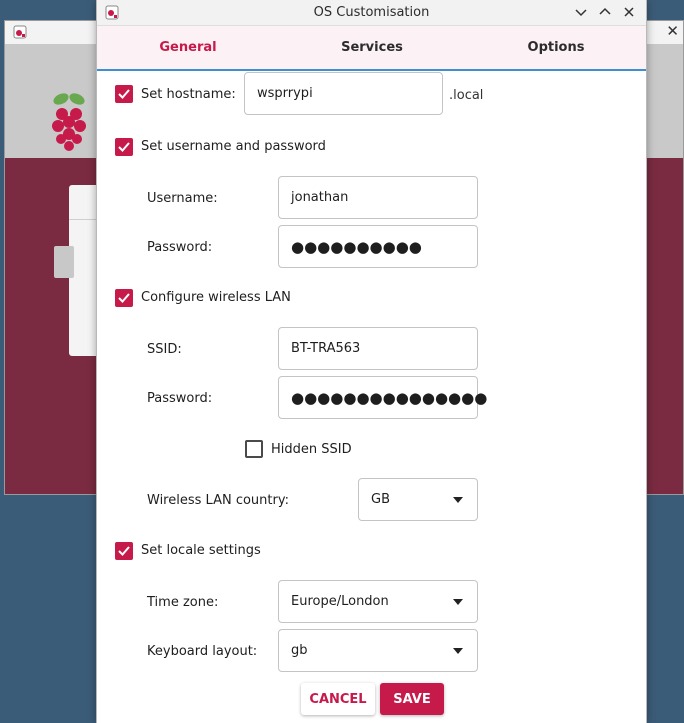 Image resolution: width=684 pixels, height=723 pixels. I want to click on ssid-label: SSID:, so click(164, 349).